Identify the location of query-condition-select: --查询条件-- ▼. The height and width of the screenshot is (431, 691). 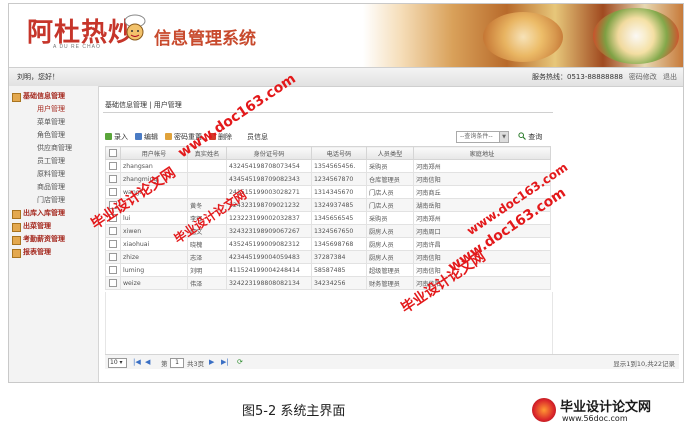
(482, 137).